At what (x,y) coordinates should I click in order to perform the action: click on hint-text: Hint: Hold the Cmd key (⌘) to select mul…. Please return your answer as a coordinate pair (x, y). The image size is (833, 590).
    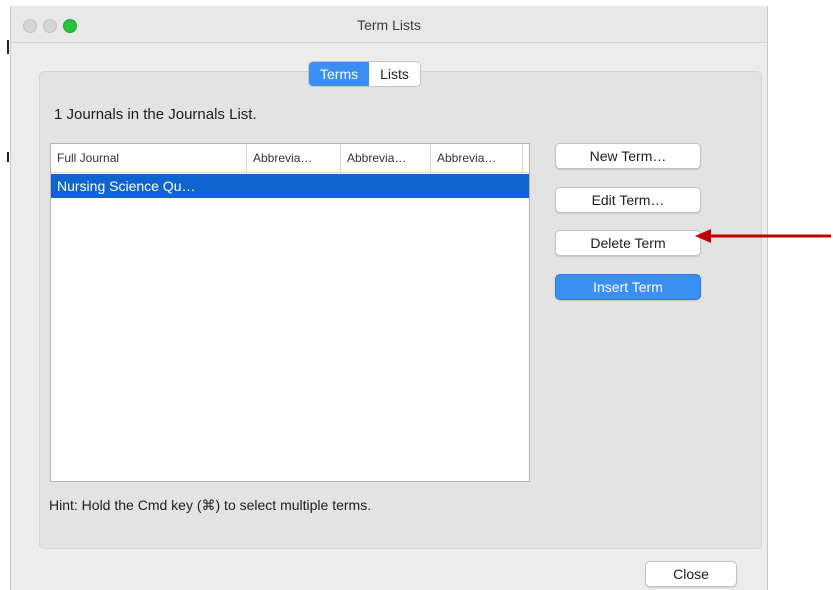
    Looking at the image, I should click on (210, 505).